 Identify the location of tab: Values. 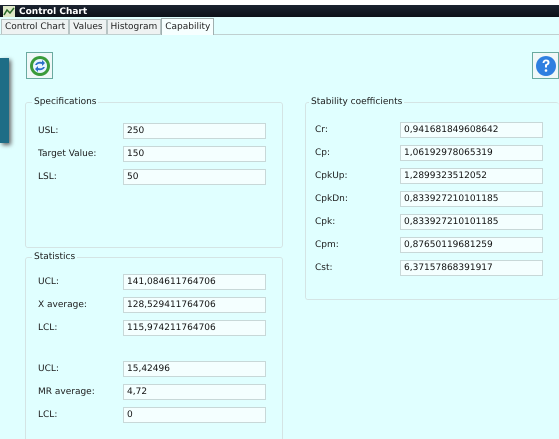
(88, 26).